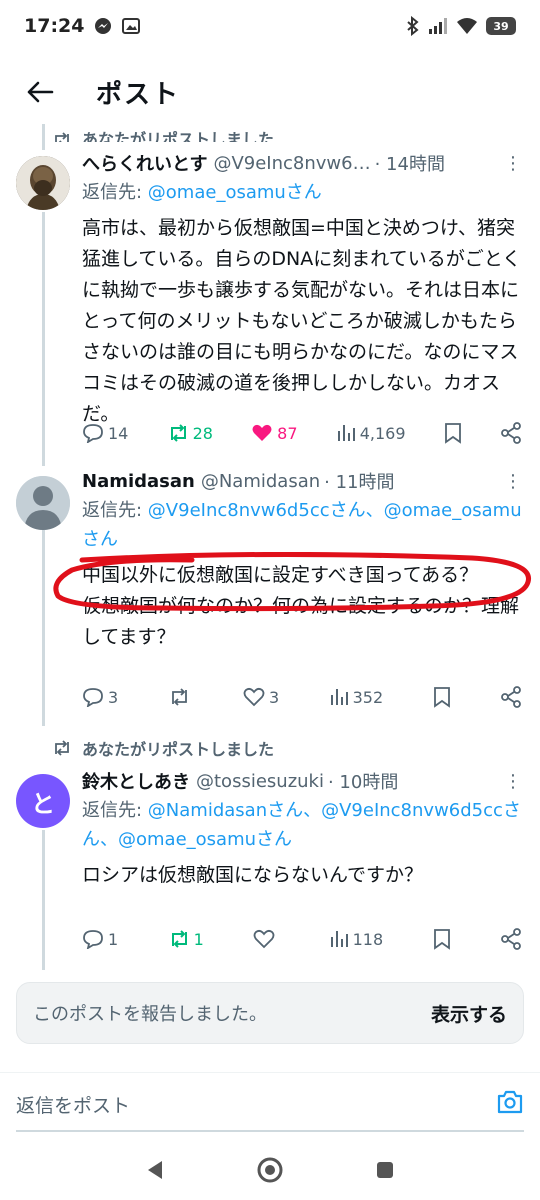  I want to click on reply-composer: 返信をポスト, so click(270, 1104).